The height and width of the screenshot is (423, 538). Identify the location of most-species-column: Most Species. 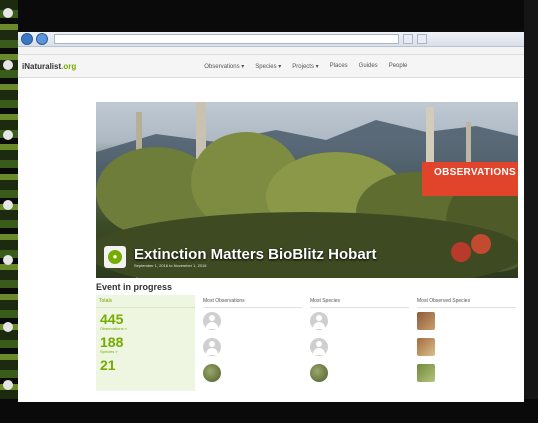
(359, 343).